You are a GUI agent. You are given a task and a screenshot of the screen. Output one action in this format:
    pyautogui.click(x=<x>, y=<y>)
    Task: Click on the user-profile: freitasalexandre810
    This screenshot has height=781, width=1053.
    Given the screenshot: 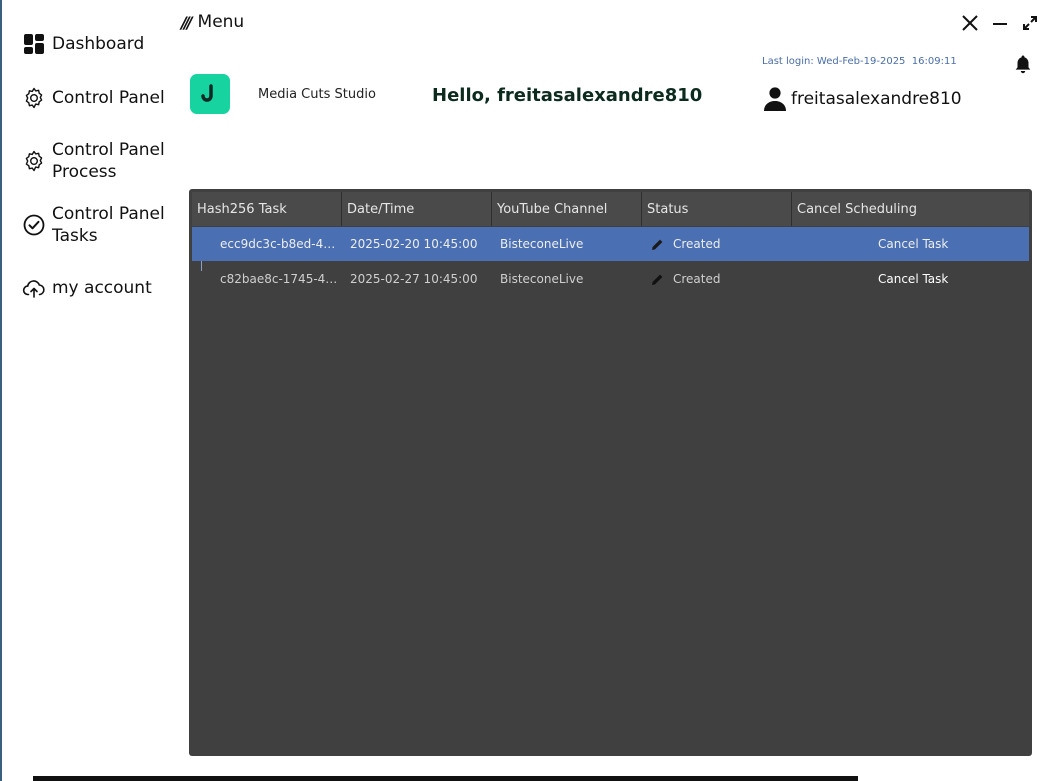 What is the action you would take?
    pyautogui.click(x=862, y=99)
    